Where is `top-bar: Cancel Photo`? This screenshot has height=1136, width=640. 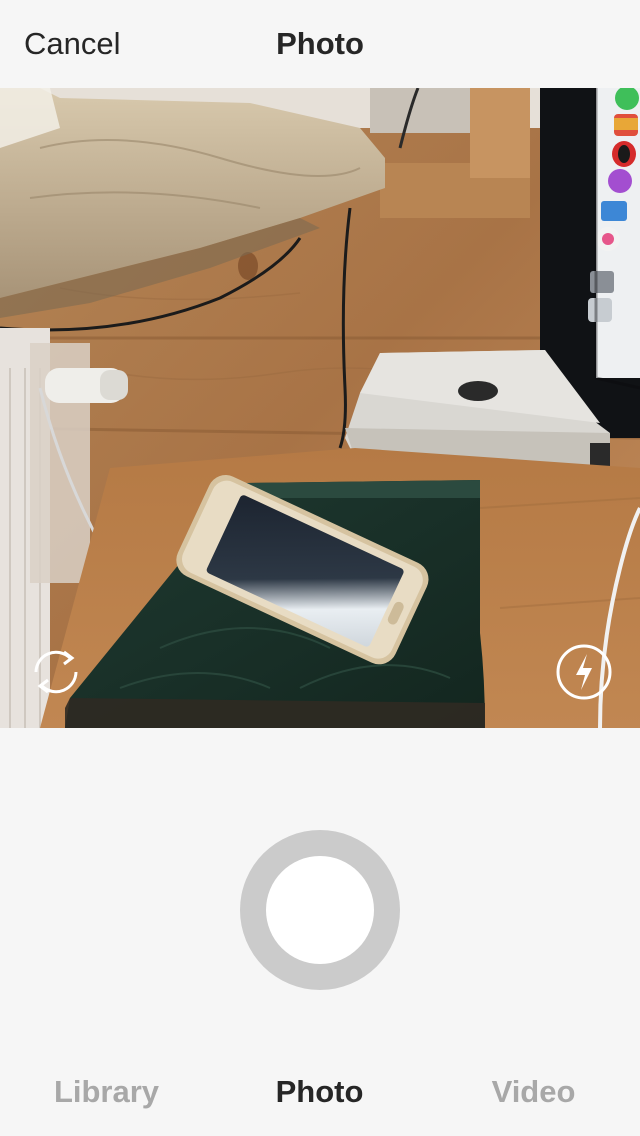
top-bar: Cancel Photo is located at coordinates (320, 44).